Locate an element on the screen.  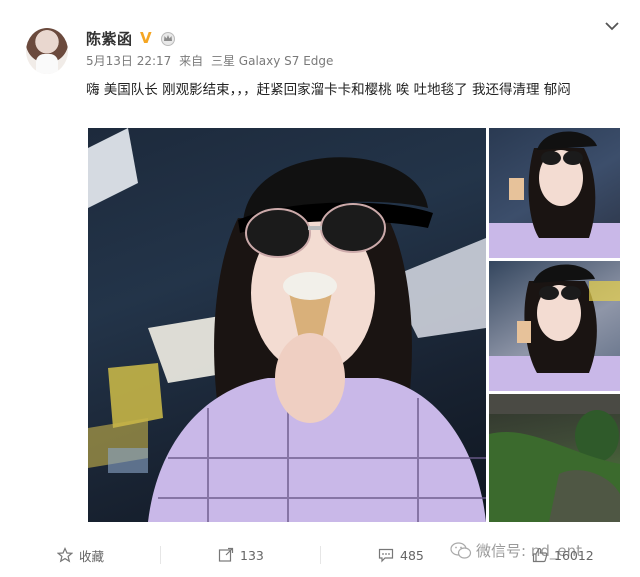
wechat-icon is located at coordinates (461, 550).